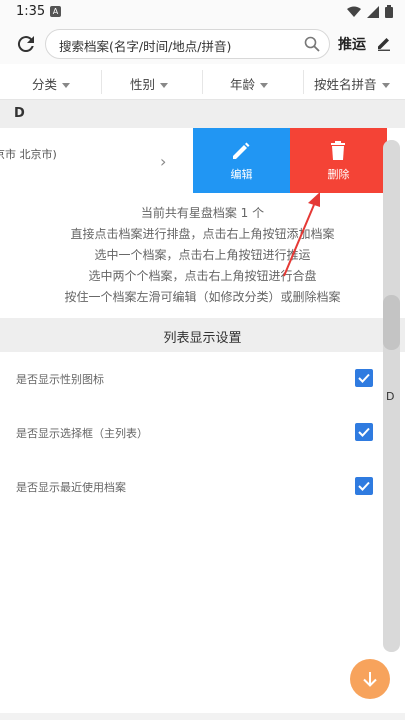 The image size is (405, 720). I want to click on filter-sort-label: 按姓名拼音, so click(345, 84).